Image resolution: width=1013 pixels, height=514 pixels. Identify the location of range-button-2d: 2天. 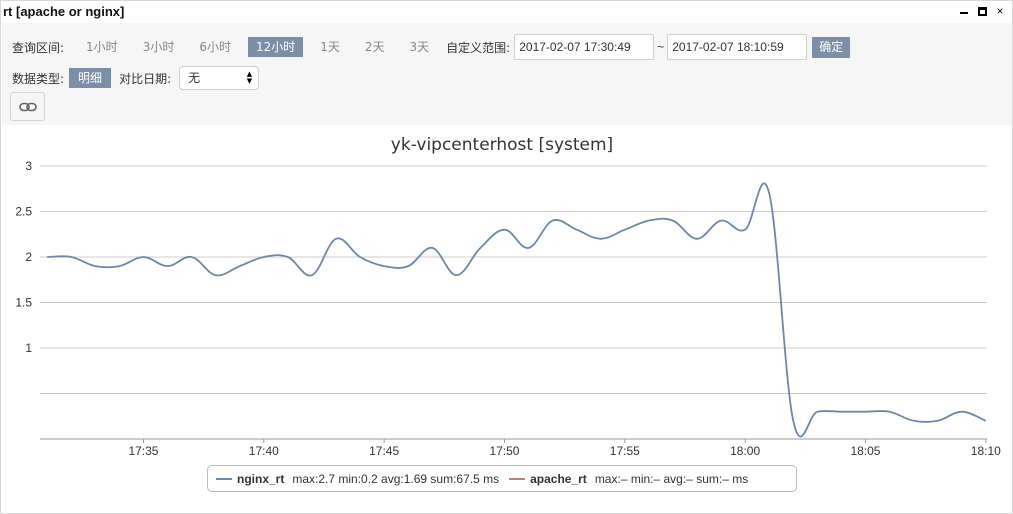
(375, 47).